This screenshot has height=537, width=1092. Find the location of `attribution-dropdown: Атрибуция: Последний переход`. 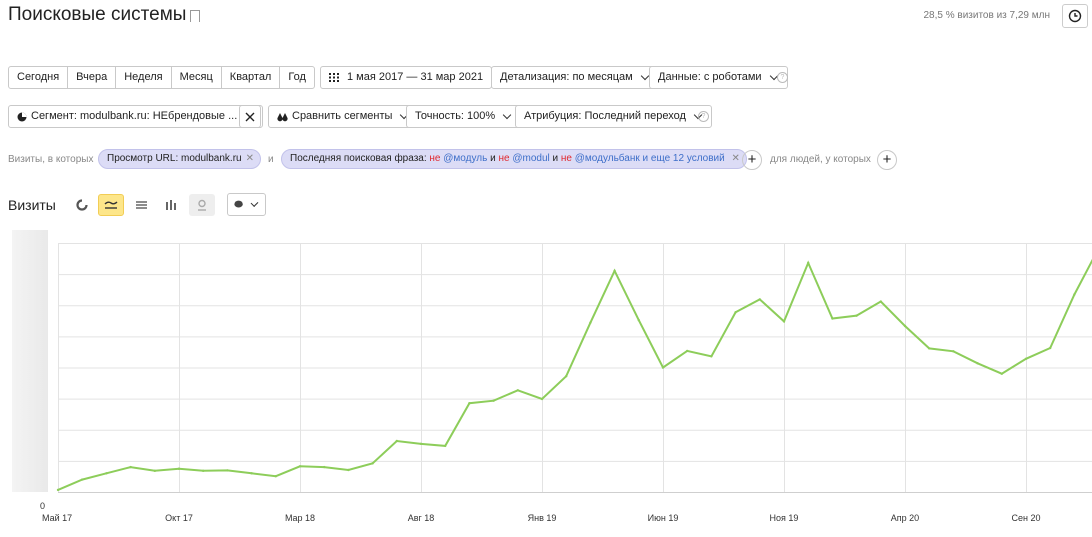

attribution-dropdown: Атрибуция: Последний переход is located at coordinates (613, 116).